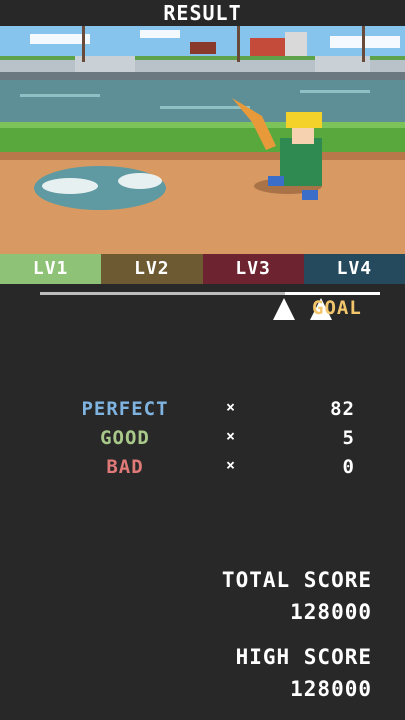  I want to click on level-bar: LV1 LV2 LV3 LV4, so click(202, 269).